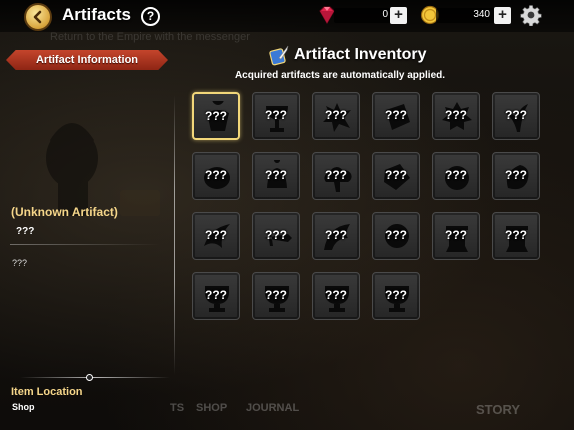  Describe the element at coordinates (177, 408) in the screenshot. I see `nav-partial-label: TS` at that location.